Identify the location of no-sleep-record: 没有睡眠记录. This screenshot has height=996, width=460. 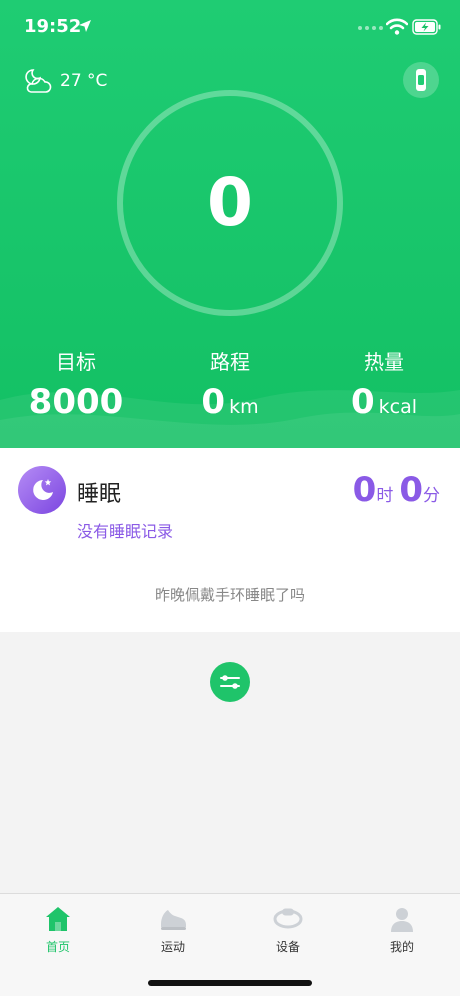
(125, 531).